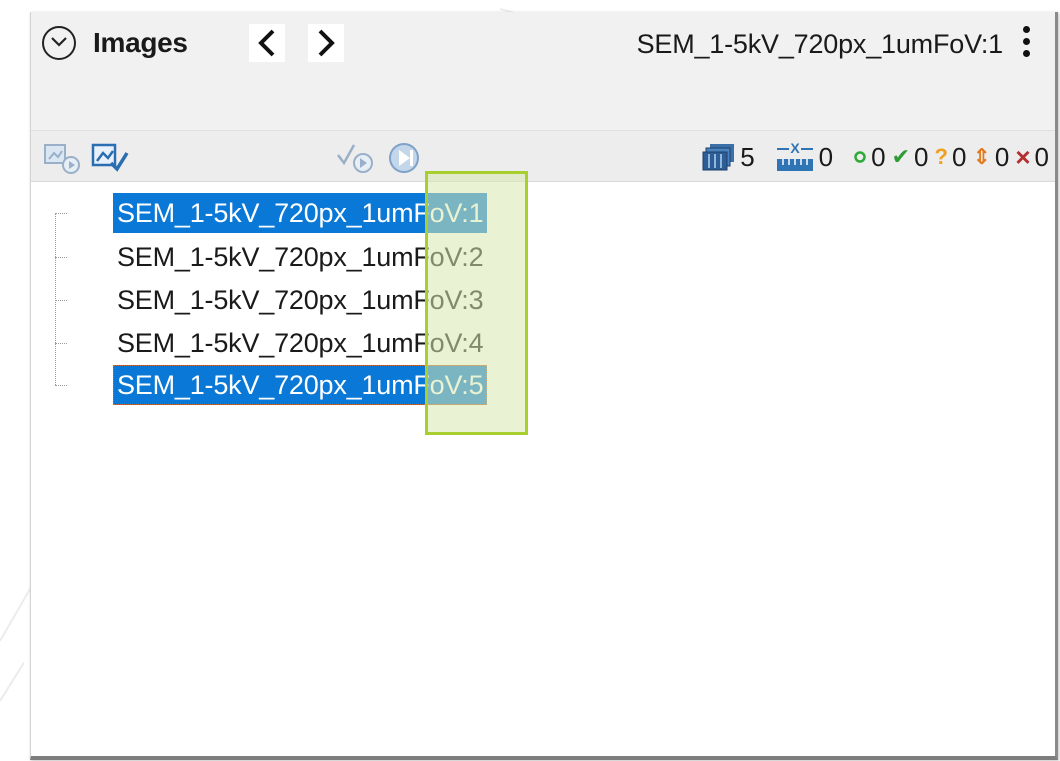 The height and width of the screenshot is (761, 1060). I want to click on image-count-value: 5, so click(747, 157).